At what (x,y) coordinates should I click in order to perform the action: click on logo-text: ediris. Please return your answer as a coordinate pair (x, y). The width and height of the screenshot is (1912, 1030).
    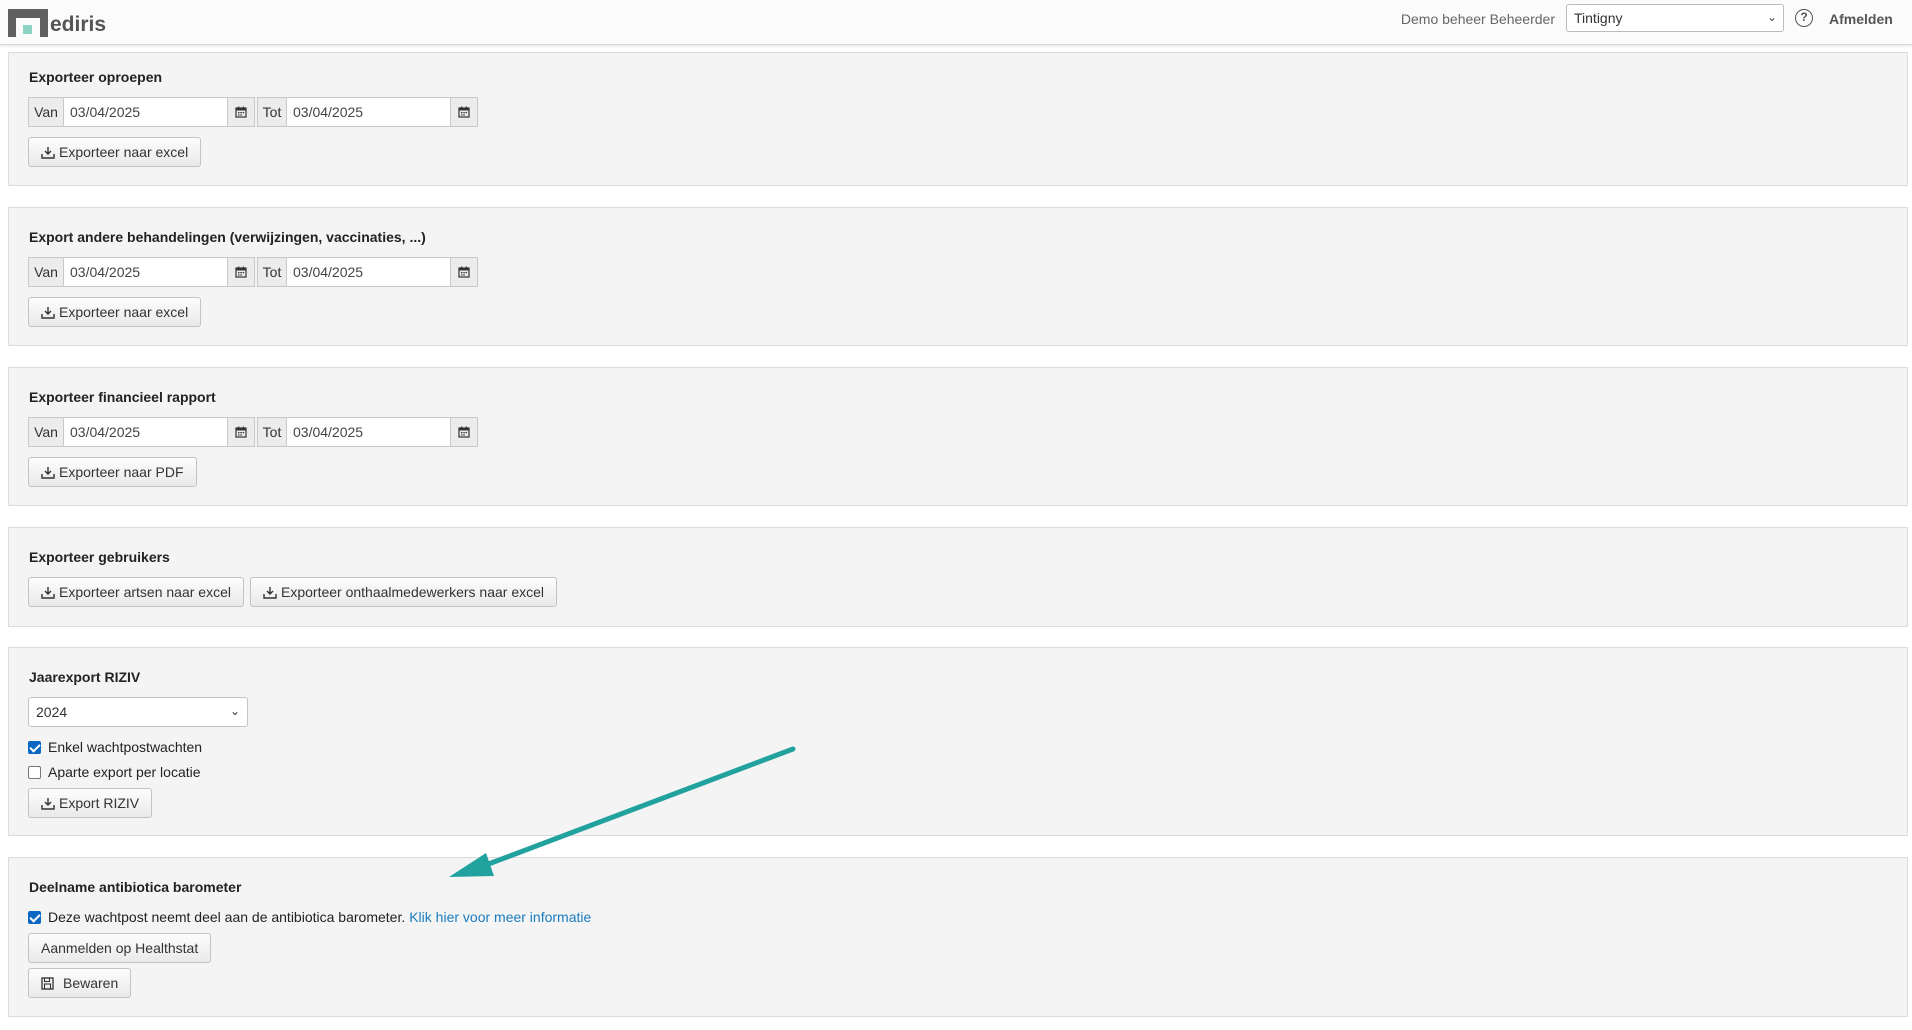
    Looking at the image, I should click on (78, 24).